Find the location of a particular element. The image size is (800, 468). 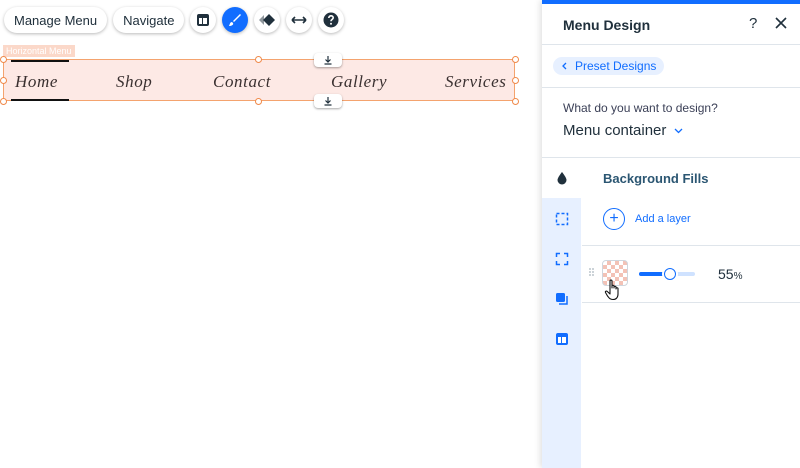

preset-designs-button: Preset Designs is located at coordinates (609, 66).